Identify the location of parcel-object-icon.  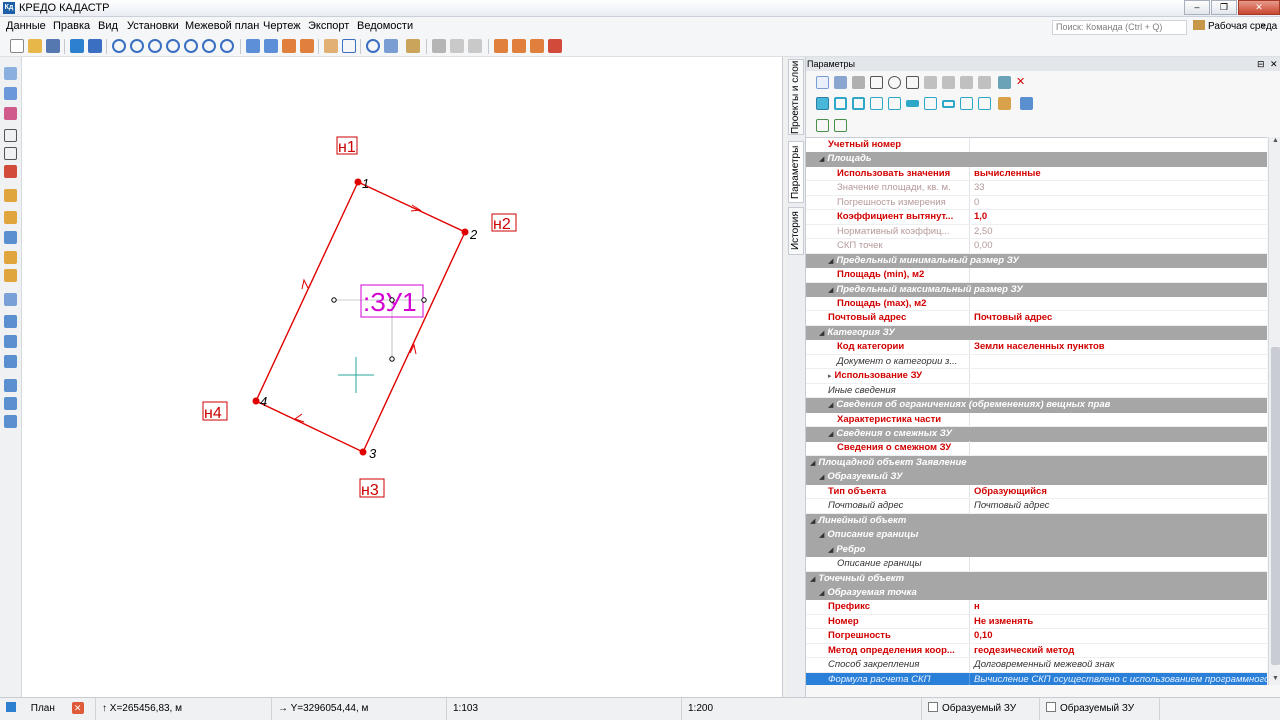
(822, 103).